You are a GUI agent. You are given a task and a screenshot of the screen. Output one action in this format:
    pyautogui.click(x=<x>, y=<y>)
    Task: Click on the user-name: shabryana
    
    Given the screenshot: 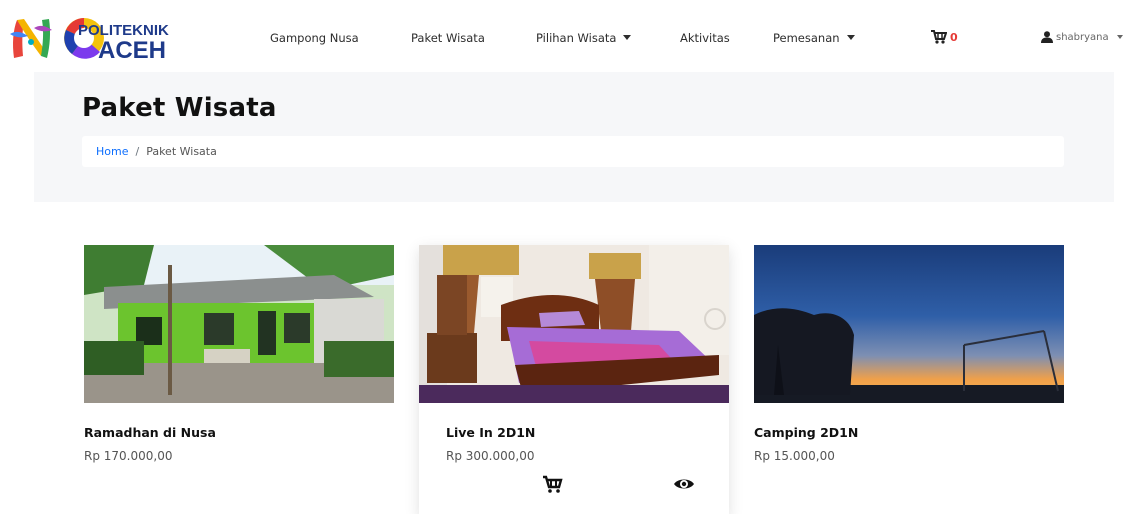 What is the action you would take?
    pyautogui.click(x=1082, y=37)
    